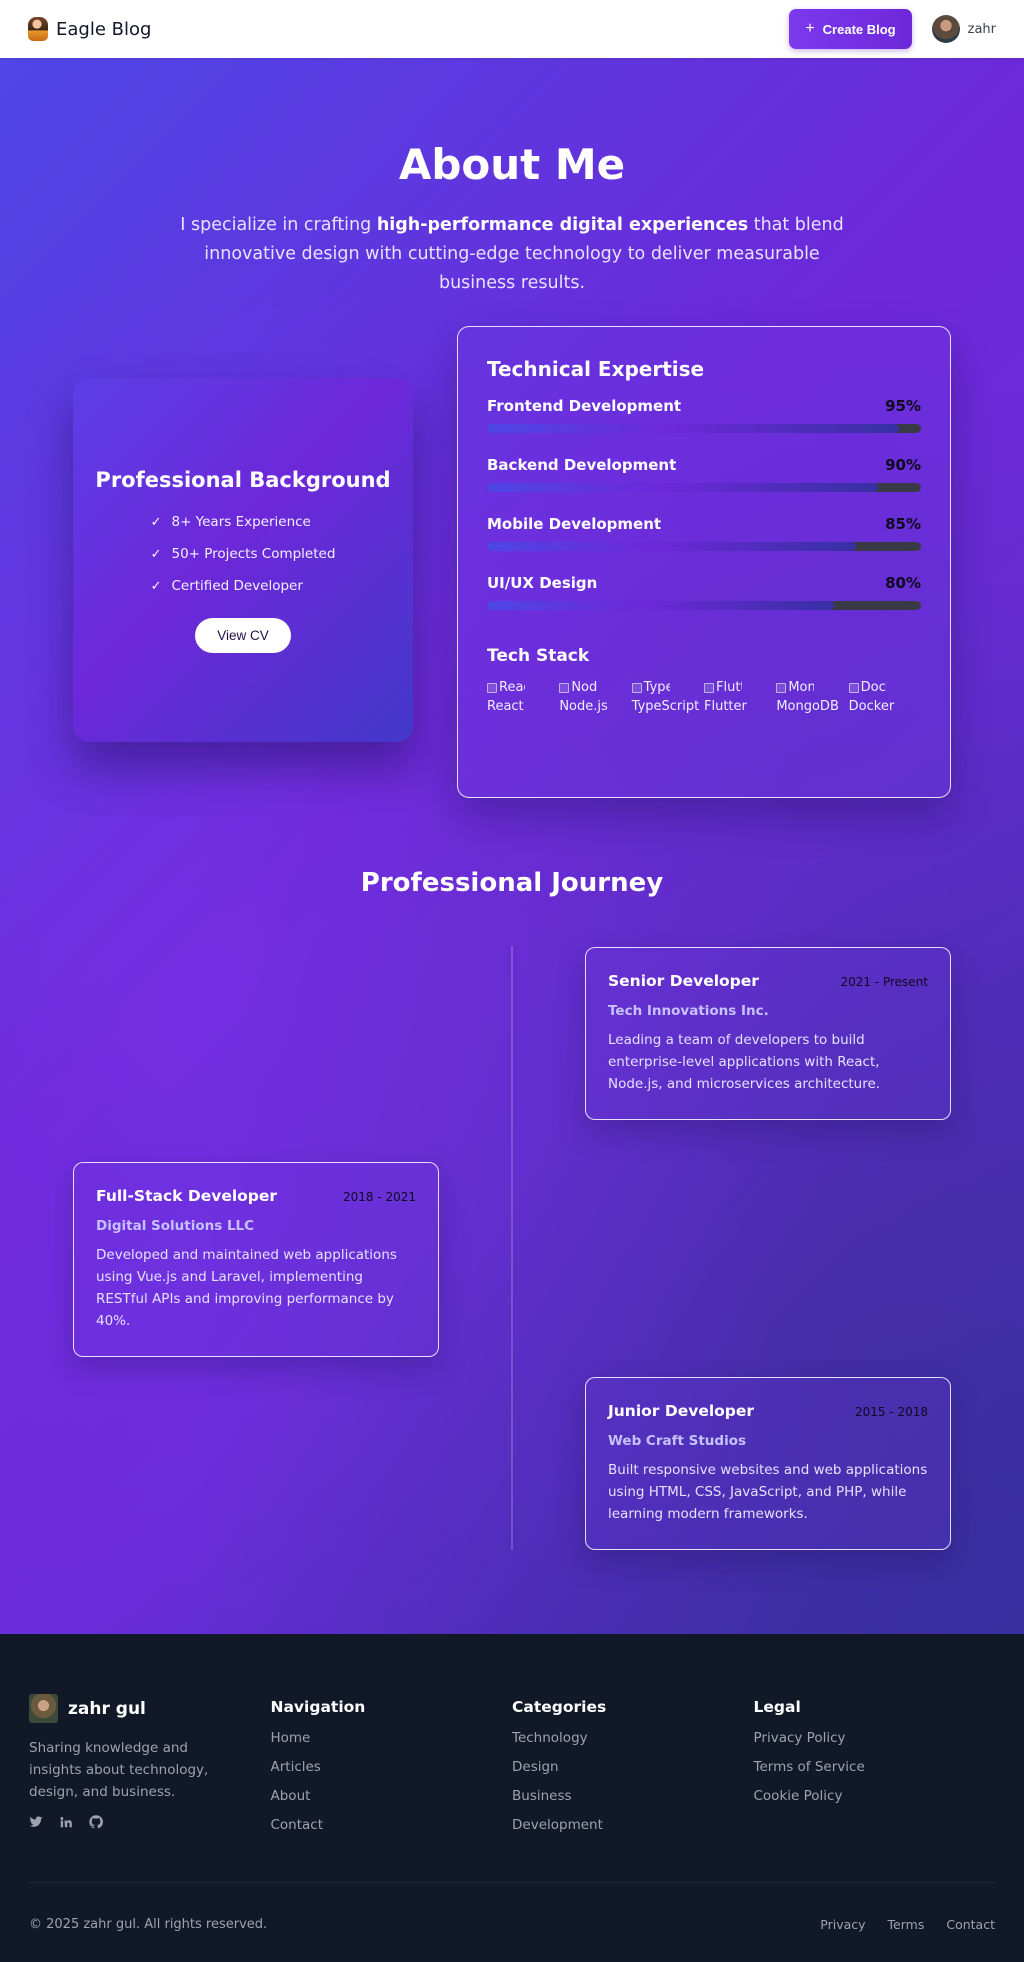 This screenshot has height=1962, width=1024. What do you see at coordinates (681, 1411) in the screenshot?
I see `job-title: Junior Developer` at bounding box center [681, 1411].